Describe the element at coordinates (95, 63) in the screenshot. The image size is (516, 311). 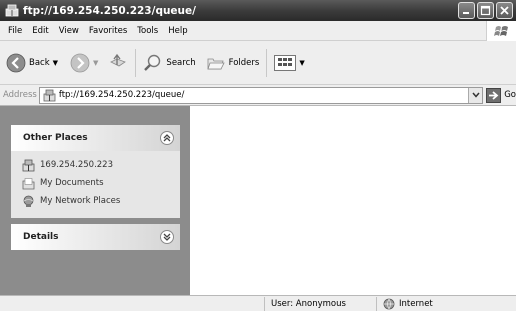
I see `forward-dropdown-icon: ▼` at that location.